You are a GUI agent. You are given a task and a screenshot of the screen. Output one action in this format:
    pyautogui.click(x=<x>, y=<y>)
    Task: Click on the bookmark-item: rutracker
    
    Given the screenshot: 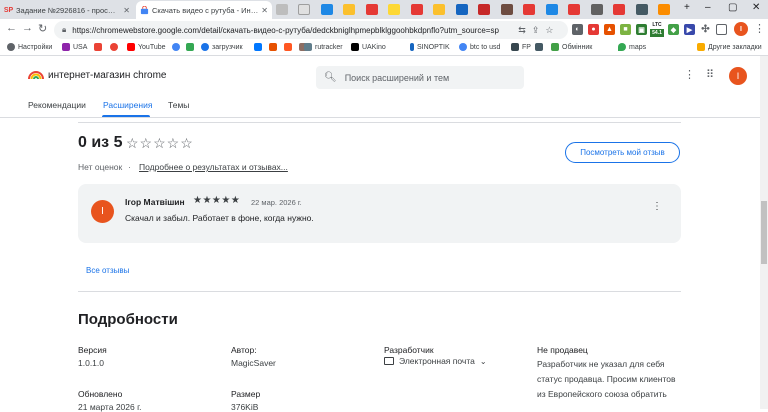 What is the action you would take?
    pyautogui.click(x=323, y=47)
    